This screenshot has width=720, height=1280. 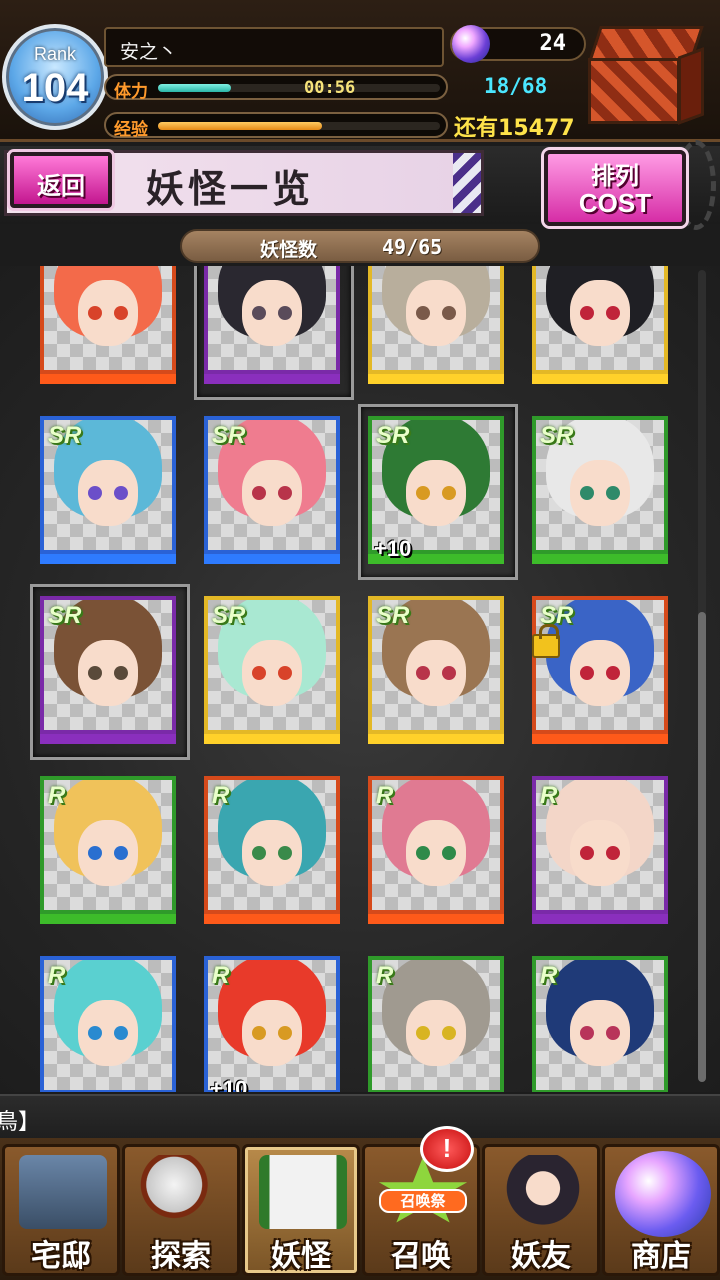 What do you see at coordinates (55, 54) in the screenshot?
I see `rank-label: Rank` at bounding box center [55, 54].